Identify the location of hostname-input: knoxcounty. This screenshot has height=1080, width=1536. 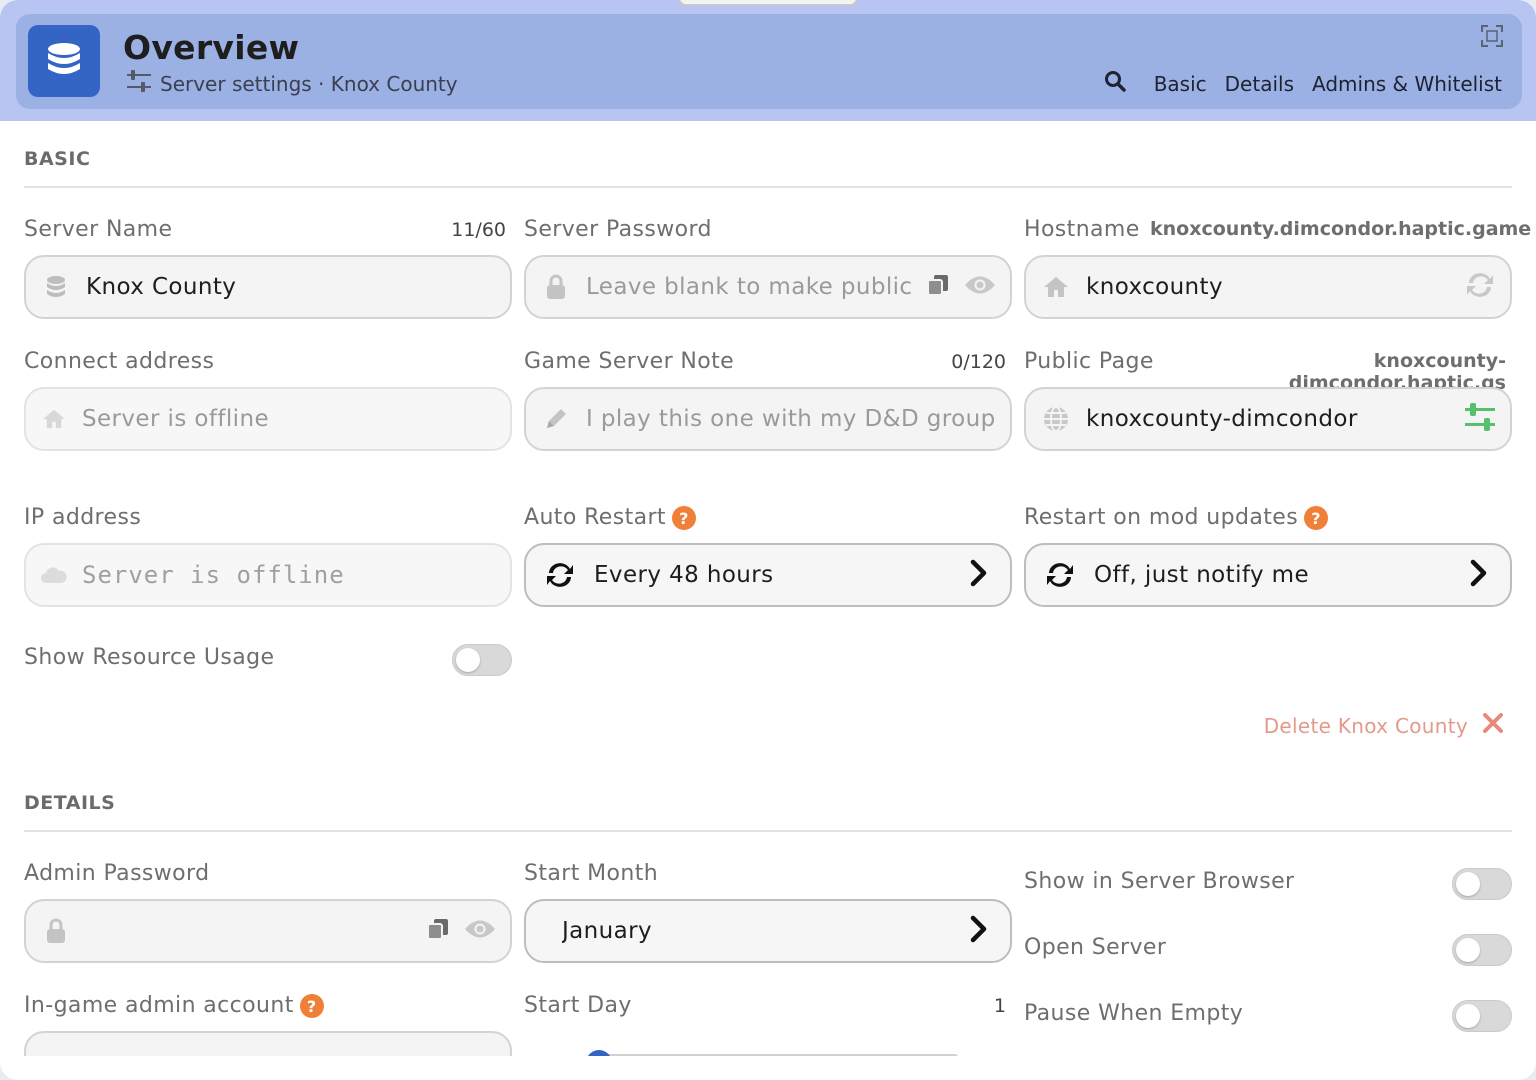
(1275, 287).